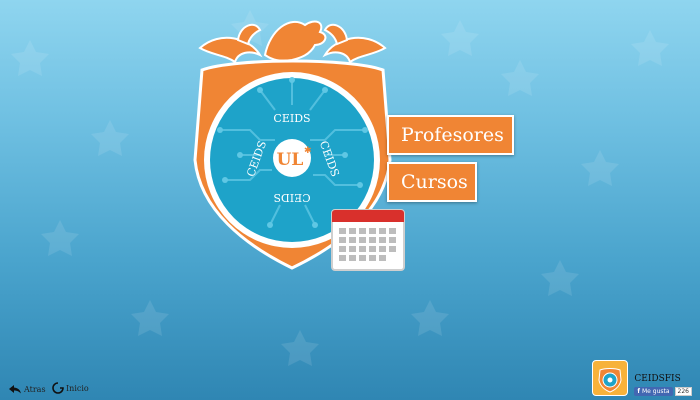  Describe the element at coordinates (308, 151) in the screenshot. I see `ul-star-icon: ✱` at that location.